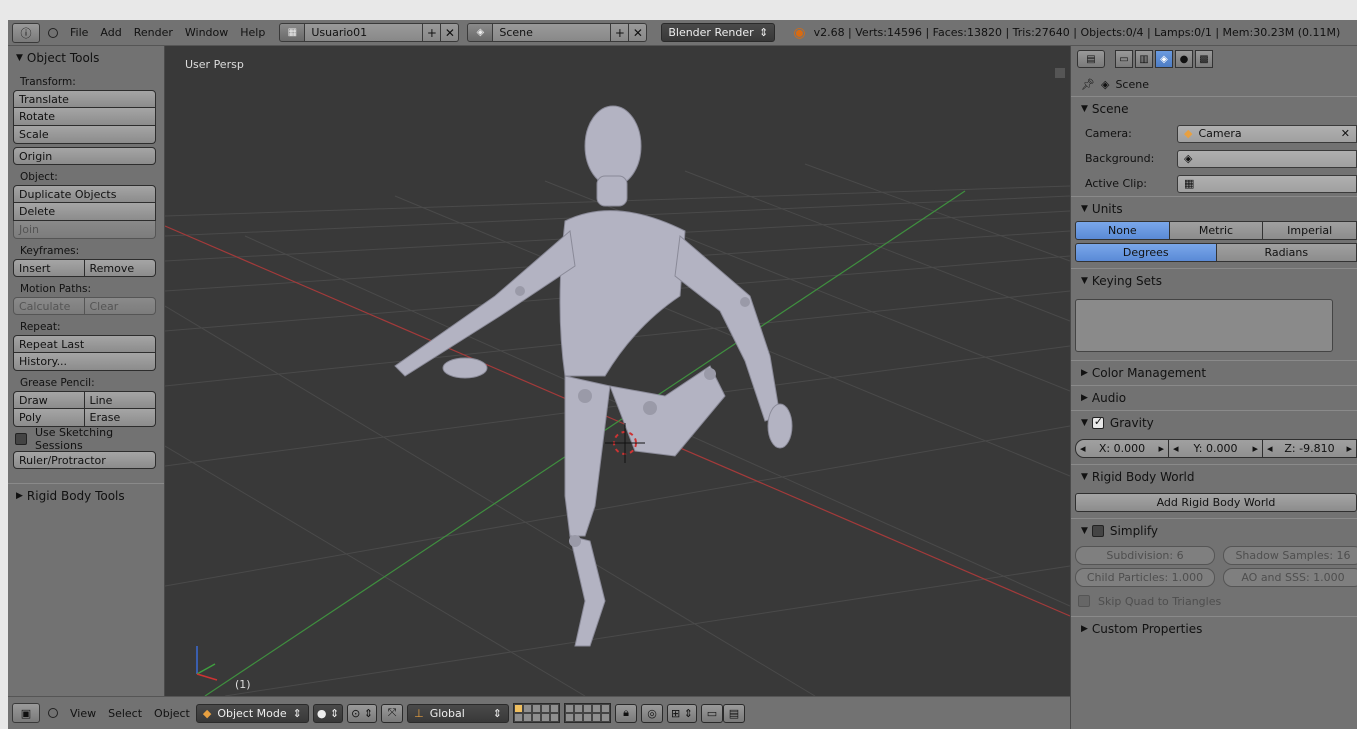 Image resolution: width=1357 pixels, height=729 pixels. I want to click on gravity-checkbox, so click(1097, 422).